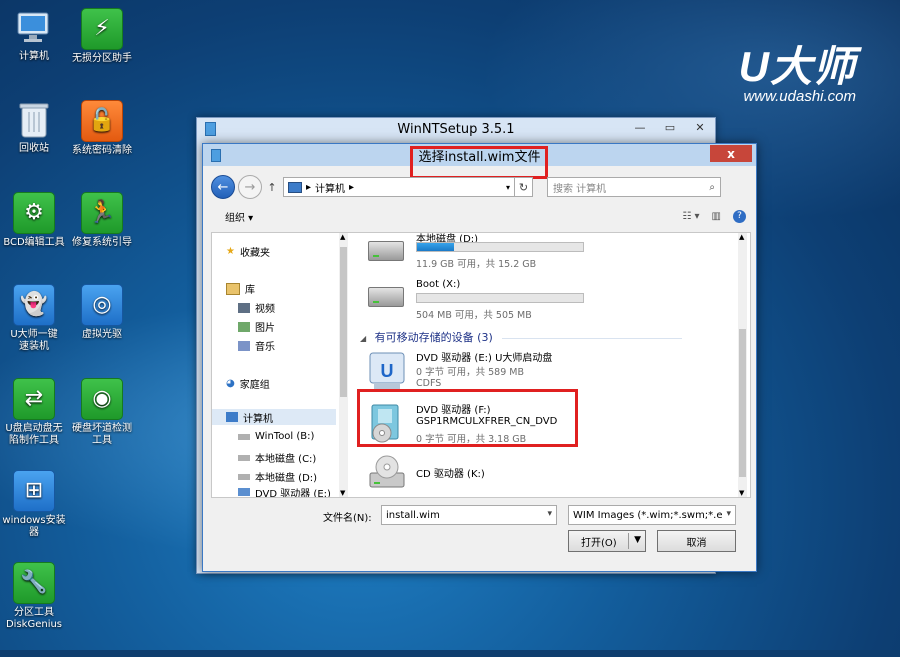 This screenshot has width=900, height=657. I want to click on close-icon: ✕, so click(700, 127).